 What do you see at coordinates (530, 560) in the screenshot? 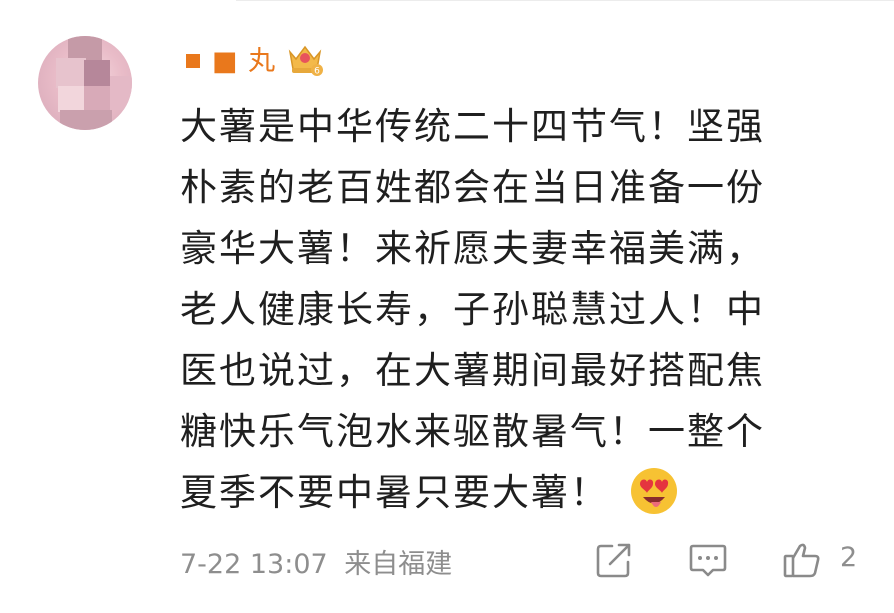
I see `comment-footer: 7-22 13:07 来自福建 2` at bounding box center [530, 560].